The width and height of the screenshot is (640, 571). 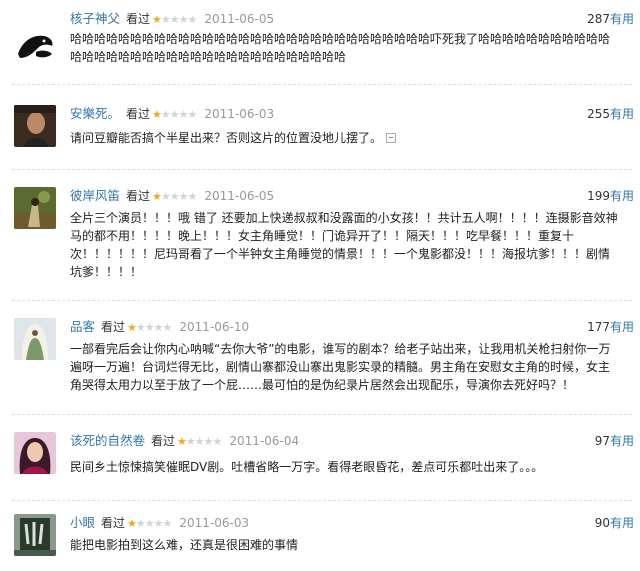 What do you see at coordinates (95, 113) in the screenshot?
I see `username-link: 安樂死。` at bounding box center [95, 113].